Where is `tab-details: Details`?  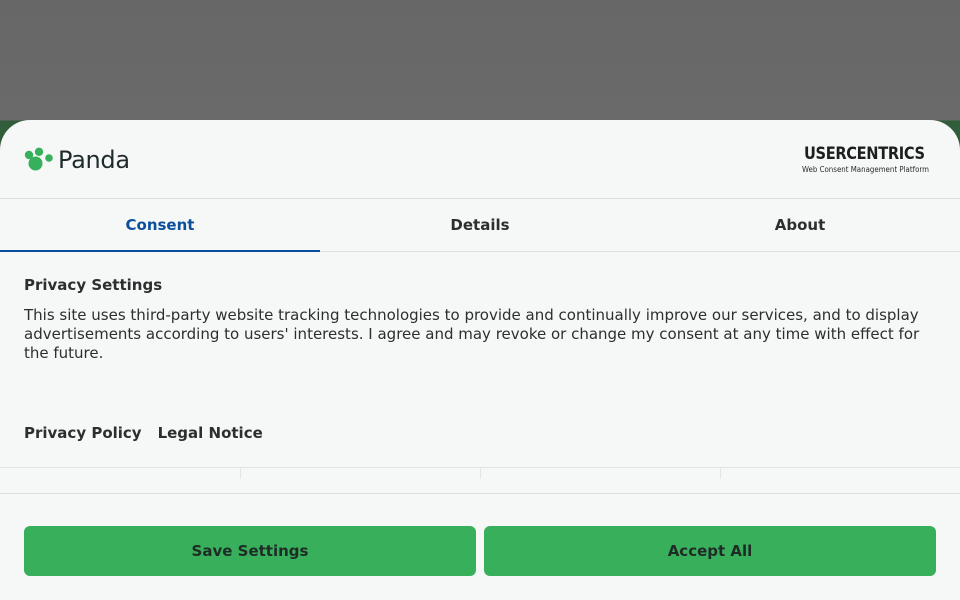 tab-details: Details is located at coordinates (480, 225).